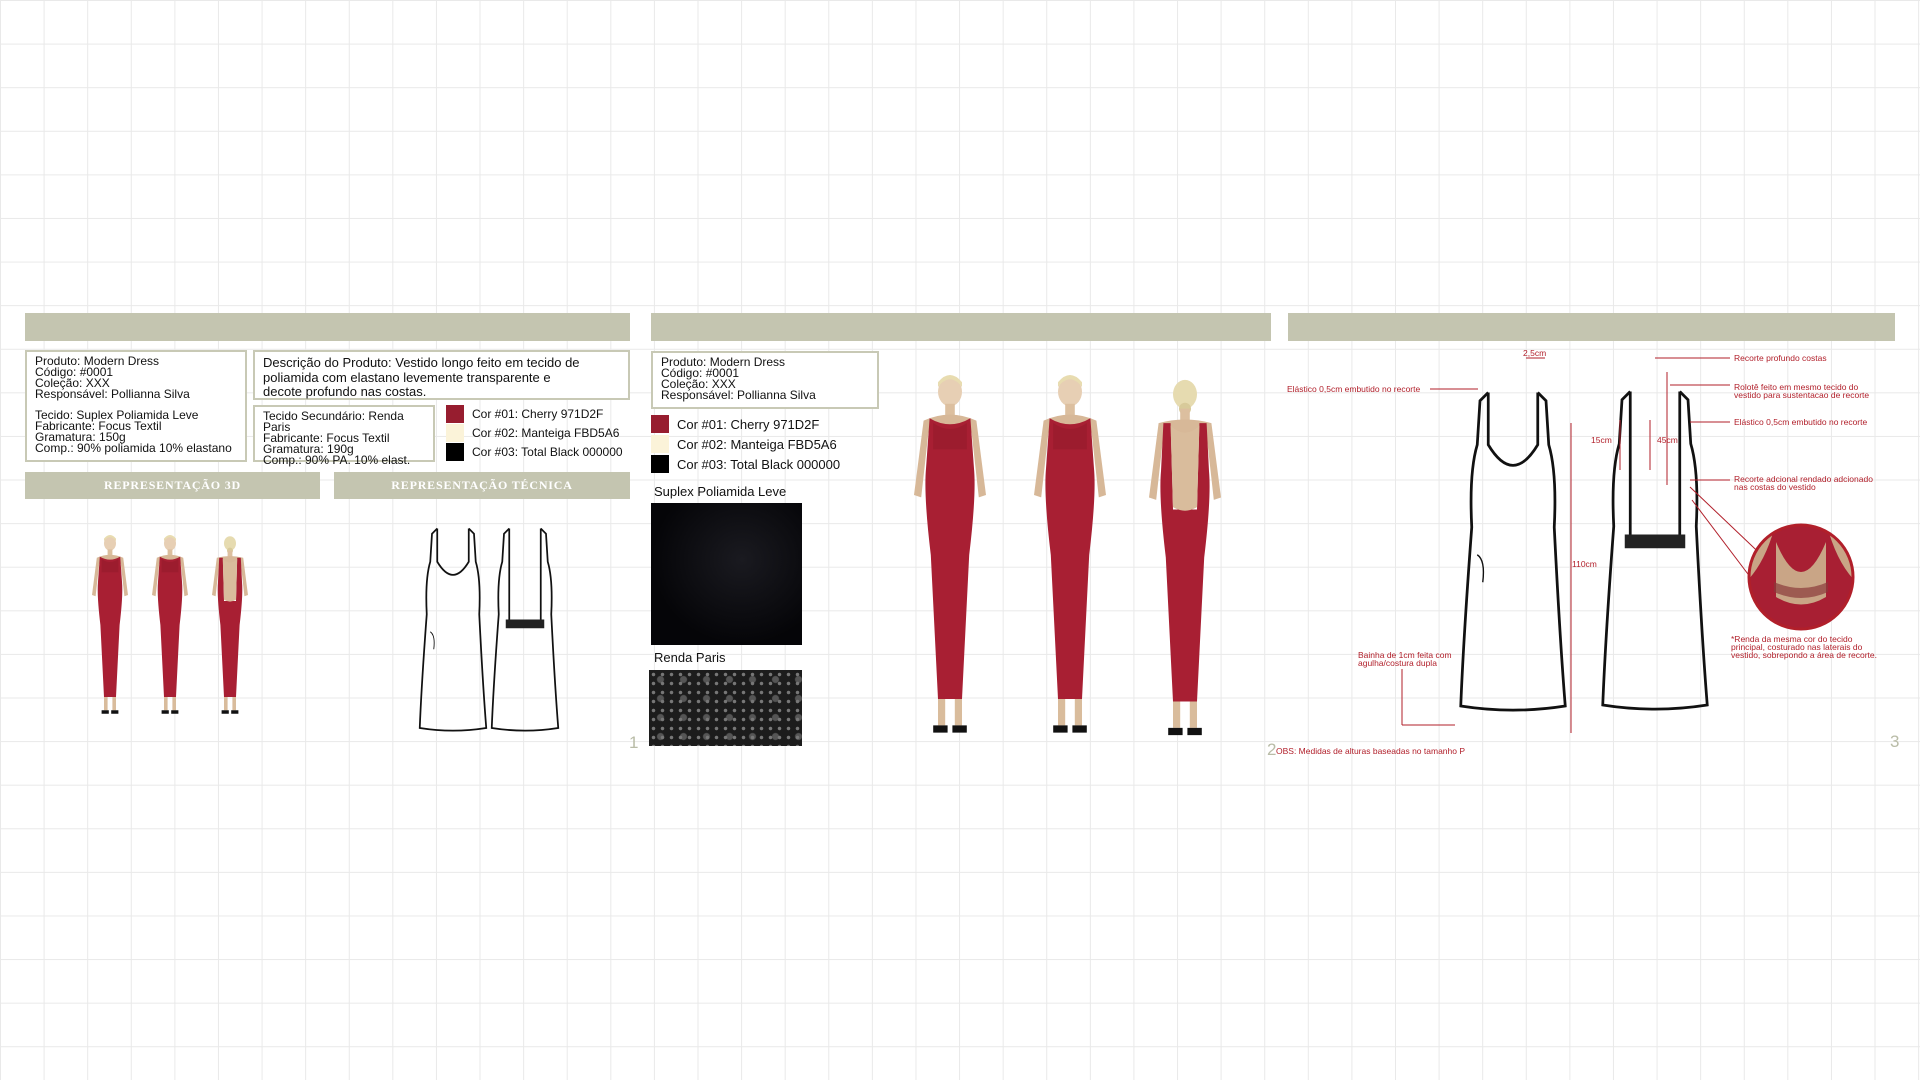 Image resolution: width=1920 pixels, height=1080 pixels. Describe the element at coordinates (1802, 395) in the screenshot. I see `note-rolote-line-2: vestido para sustentacao de recorte` at that location.